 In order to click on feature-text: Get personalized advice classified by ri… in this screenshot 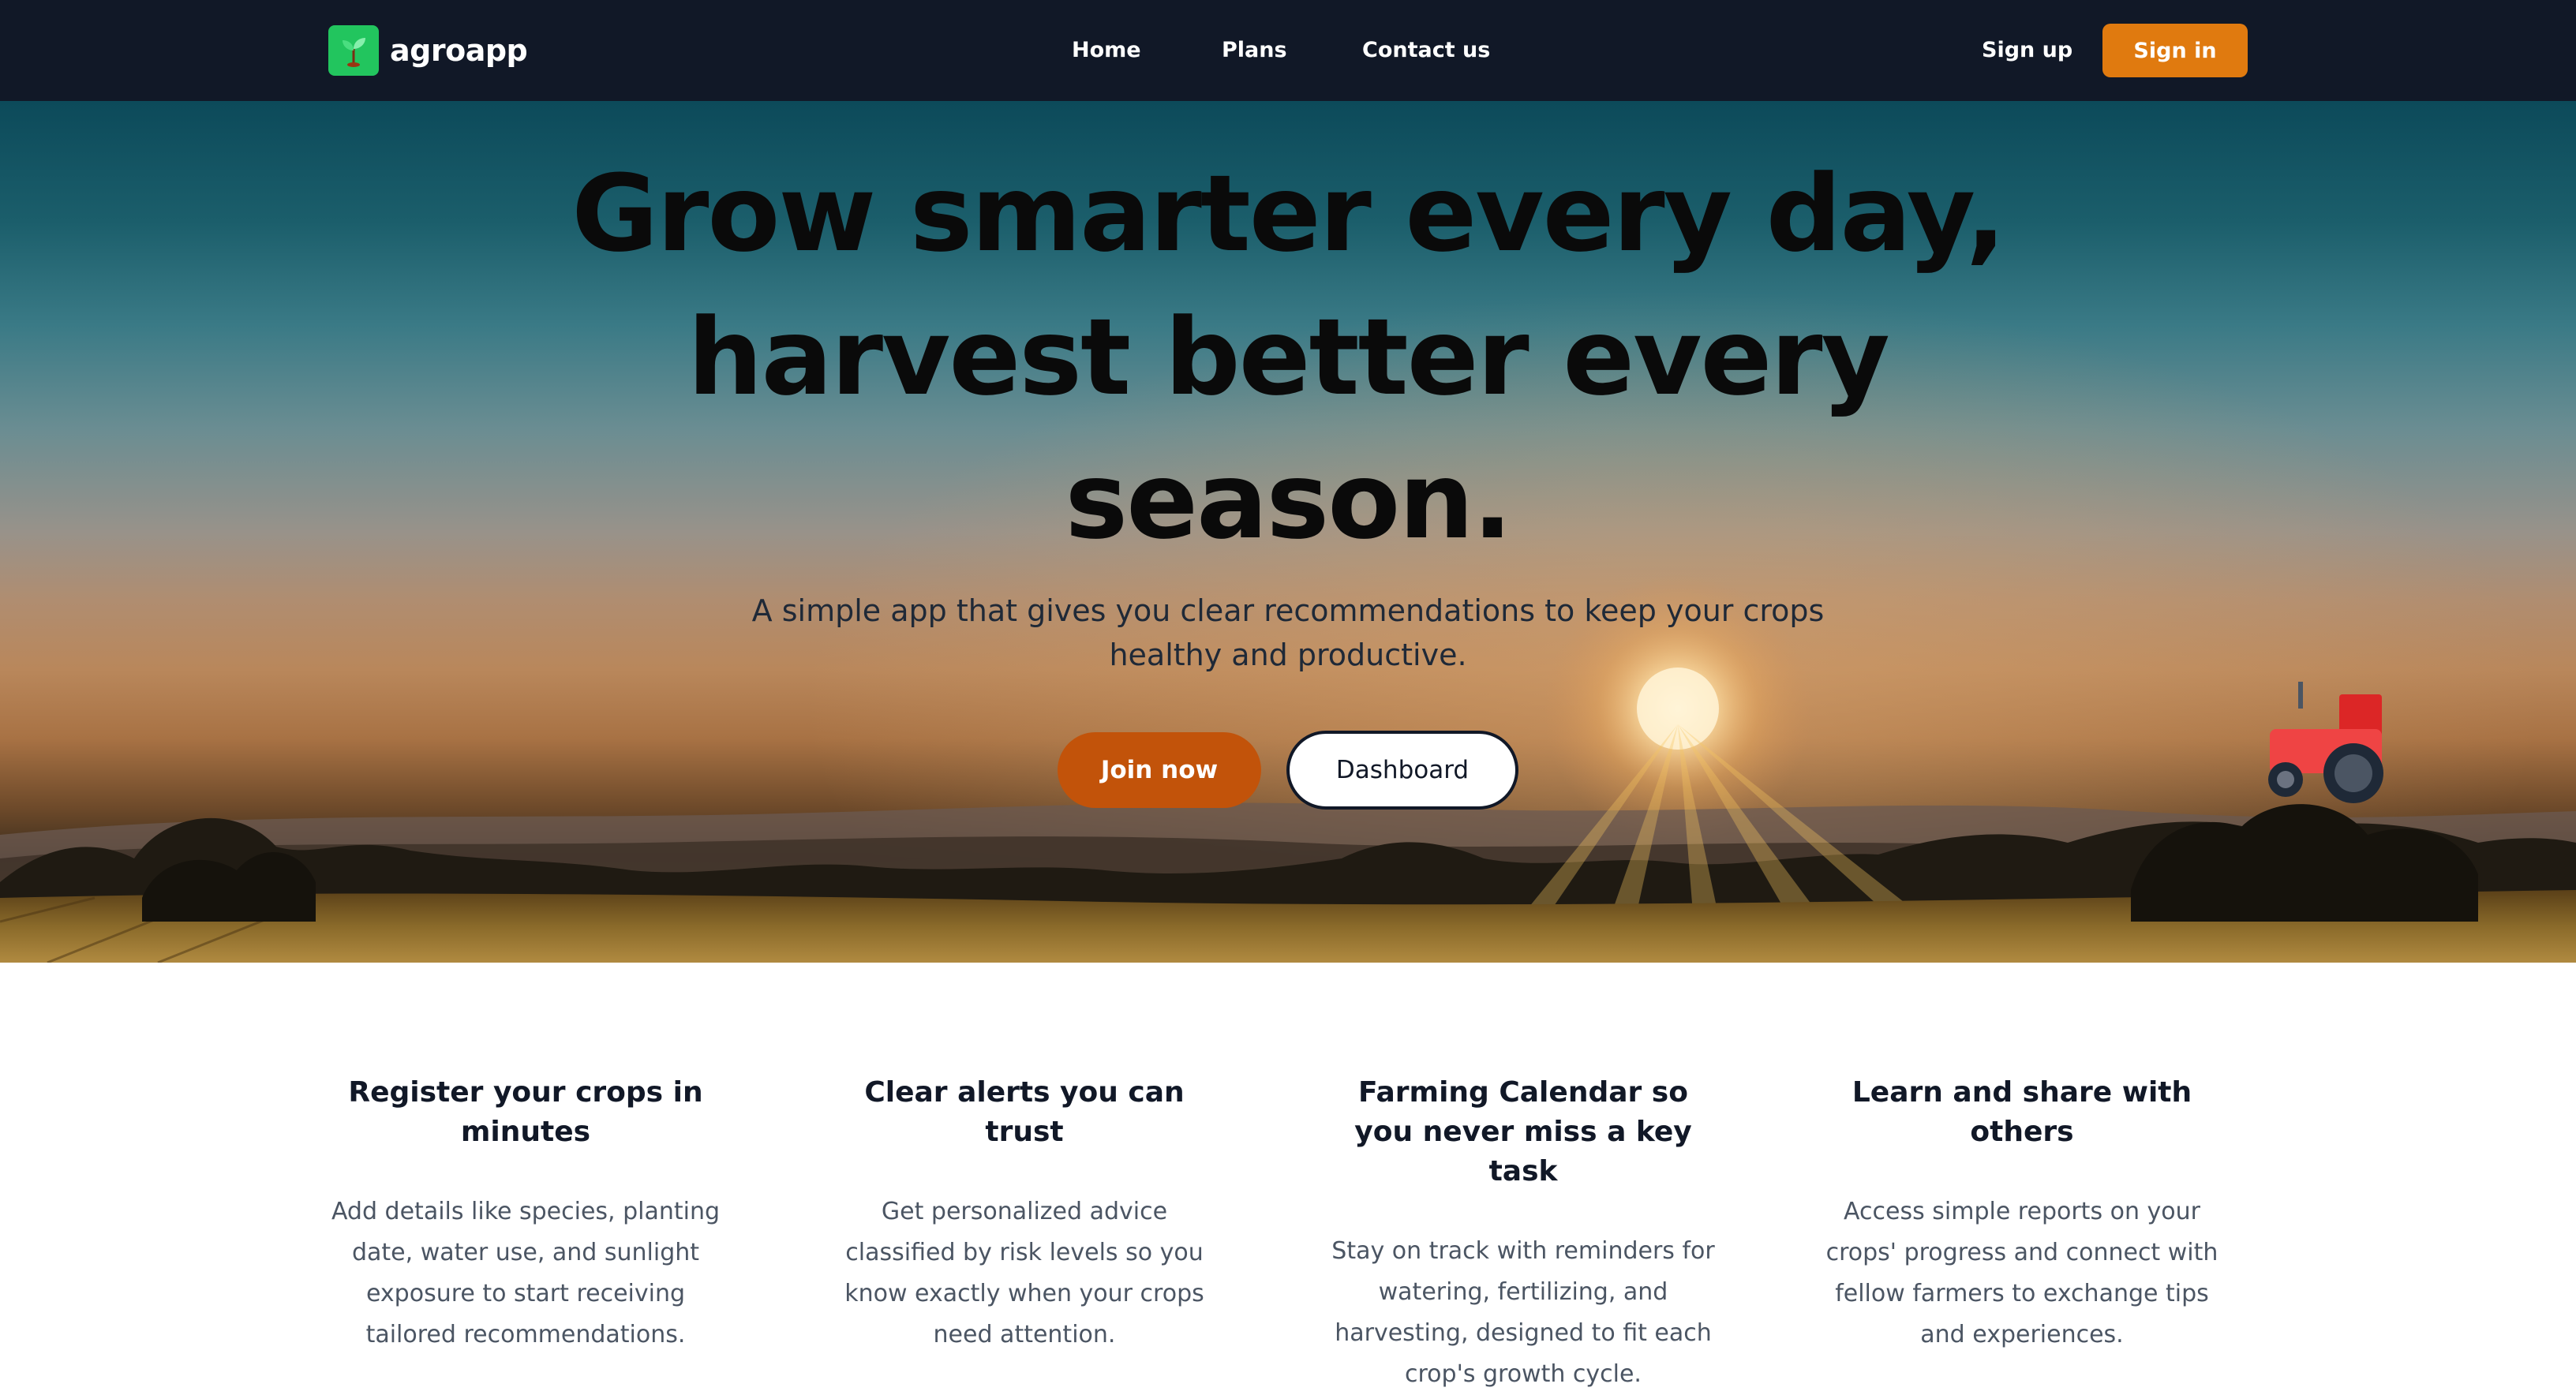, I will do `click(1024, 1273)`.